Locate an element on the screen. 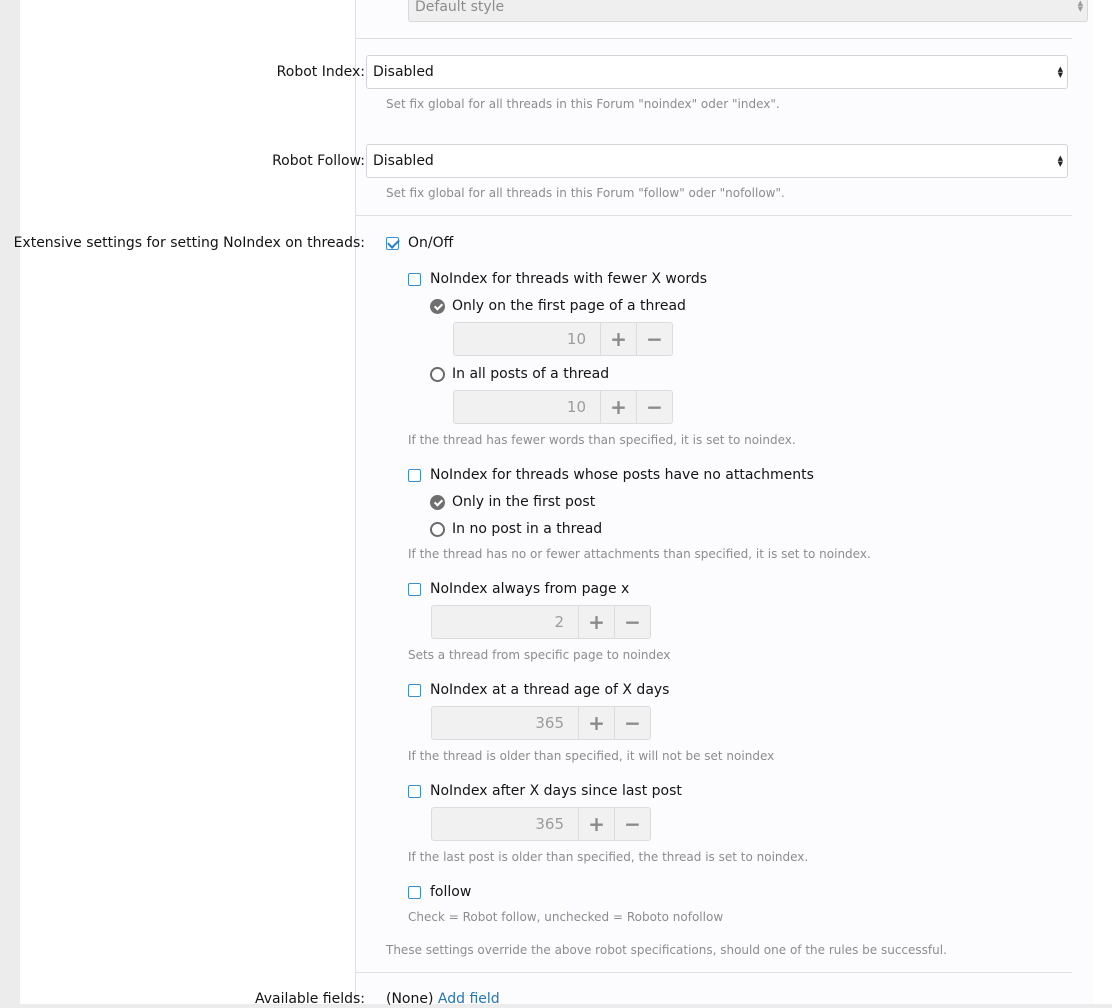  last-post-label: NoIndex after X days since last post is located at coordinates (556, 791).